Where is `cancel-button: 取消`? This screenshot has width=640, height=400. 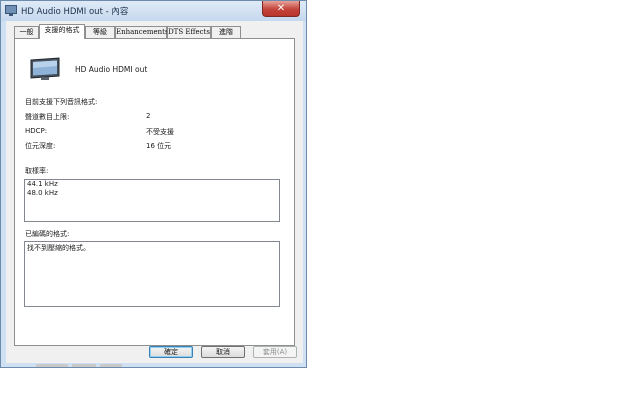
cancel-button: 取消 is located at coordinates (223, 352).